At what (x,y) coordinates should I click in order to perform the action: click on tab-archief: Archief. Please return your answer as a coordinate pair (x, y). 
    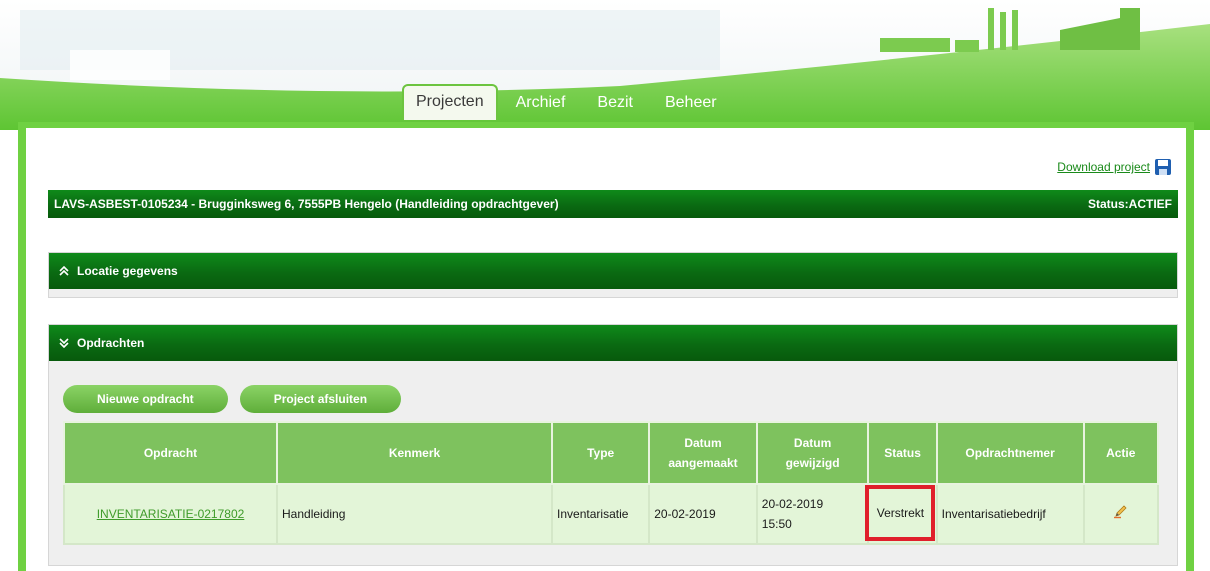
    Looking at the image, I should click on (541, 103).